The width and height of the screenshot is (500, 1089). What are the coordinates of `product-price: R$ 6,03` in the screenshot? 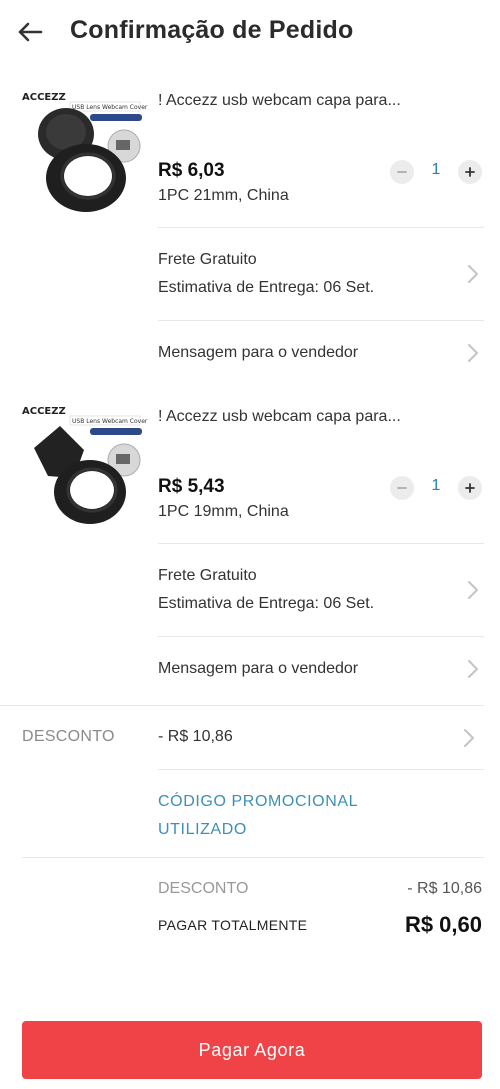 It's located at (191, 170).